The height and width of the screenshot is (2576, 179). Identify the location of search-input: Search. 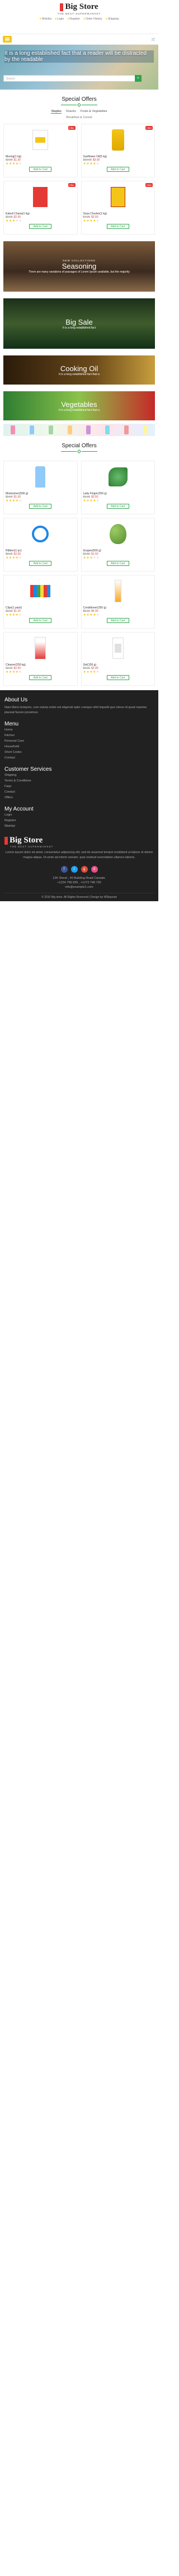
(69, 78).